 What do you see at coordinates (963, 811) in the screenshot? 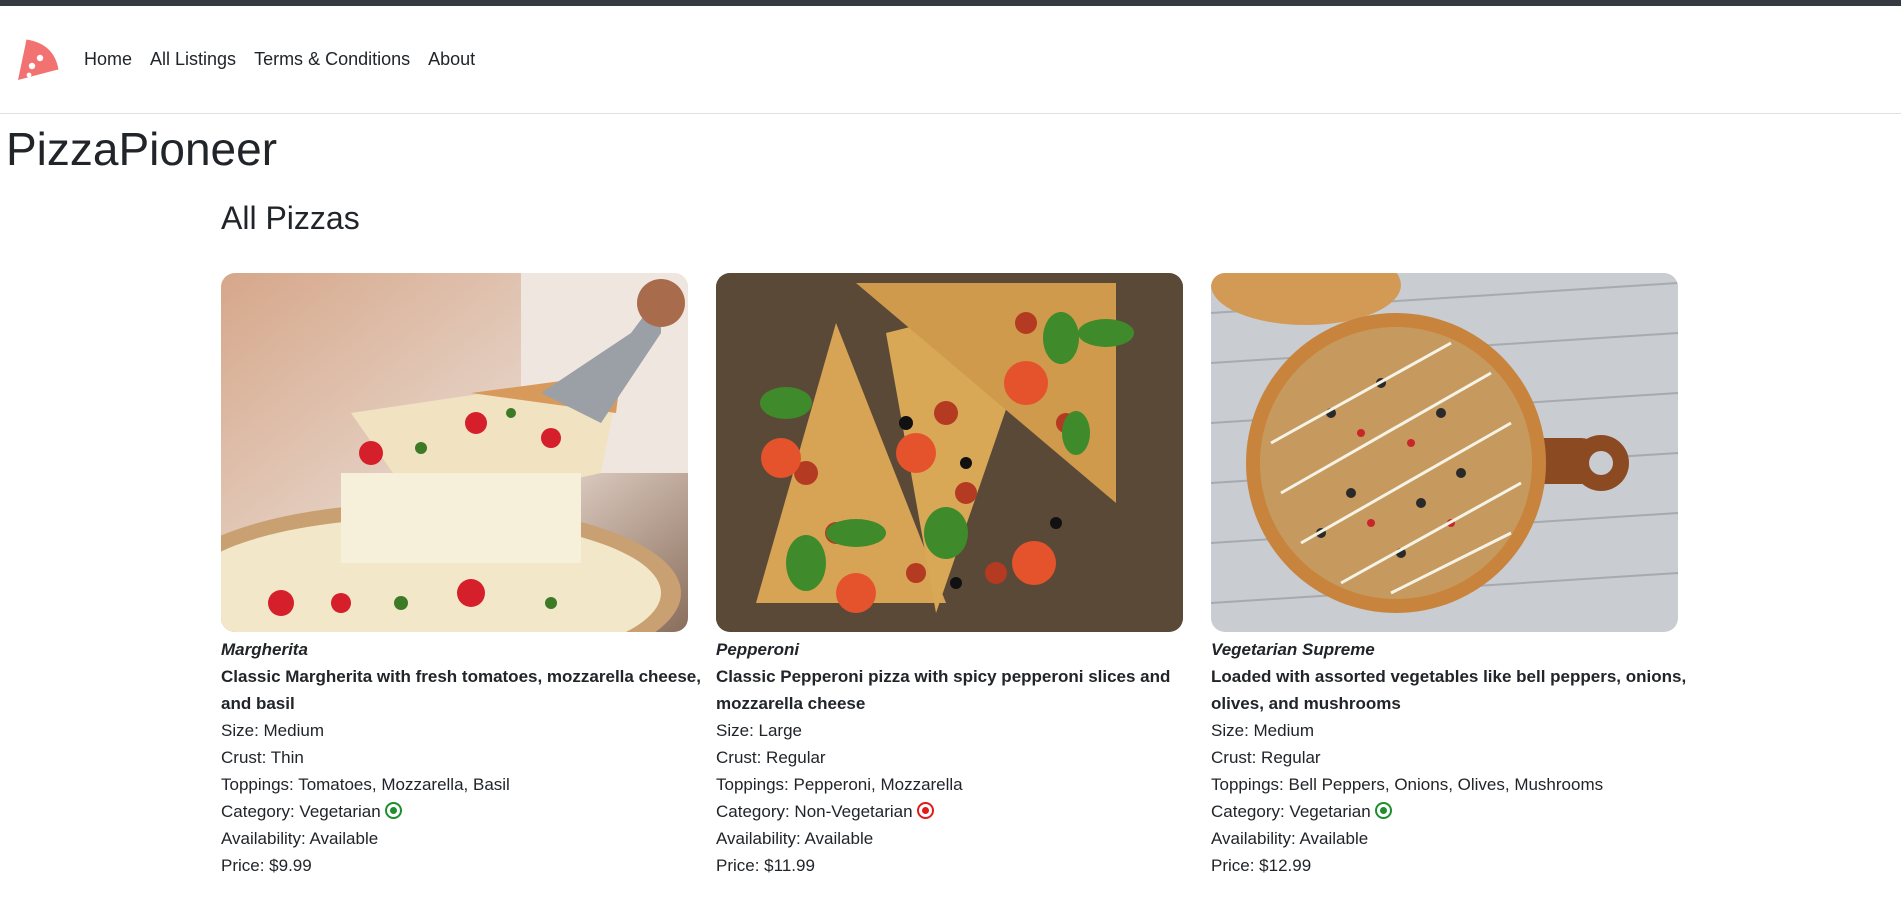
I see `pizza-category: Category: Non-Vegetarian` at bounding box center [963, 811].